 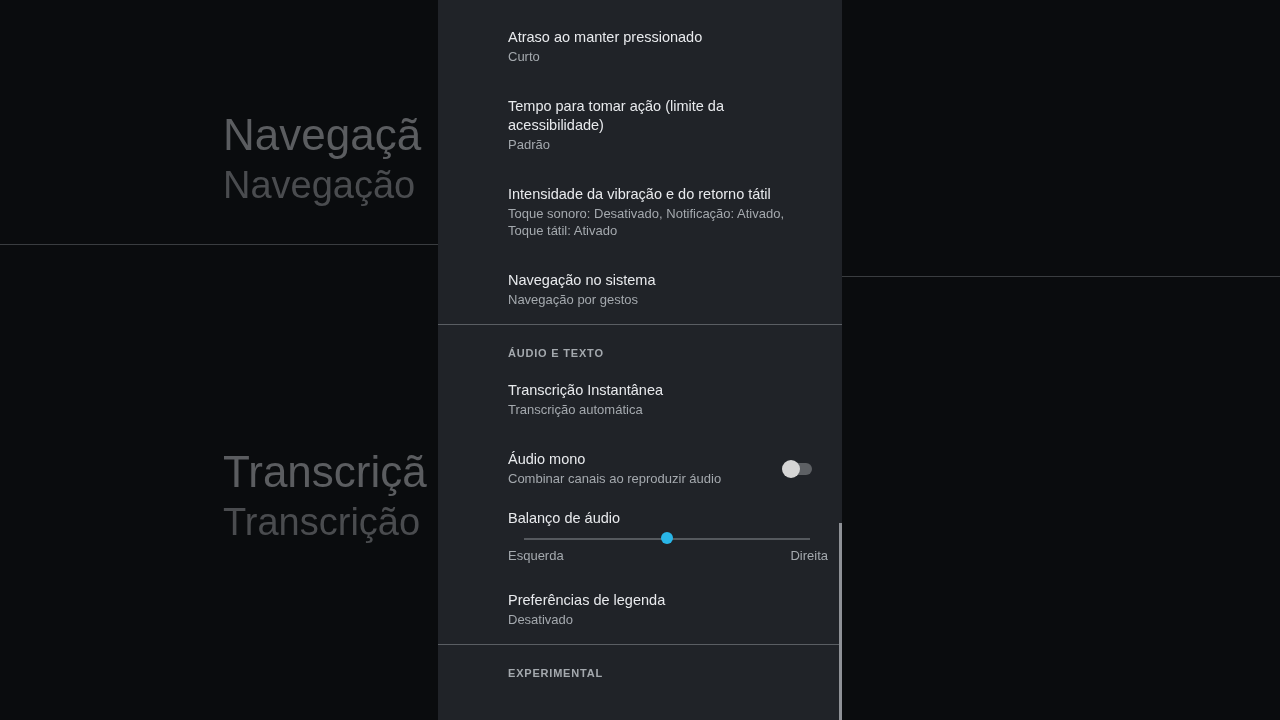 What do you see at coordinates (529, 144) in the screenshot?
I see `setting-summary: Padrão` at bounding box center [529, 144].